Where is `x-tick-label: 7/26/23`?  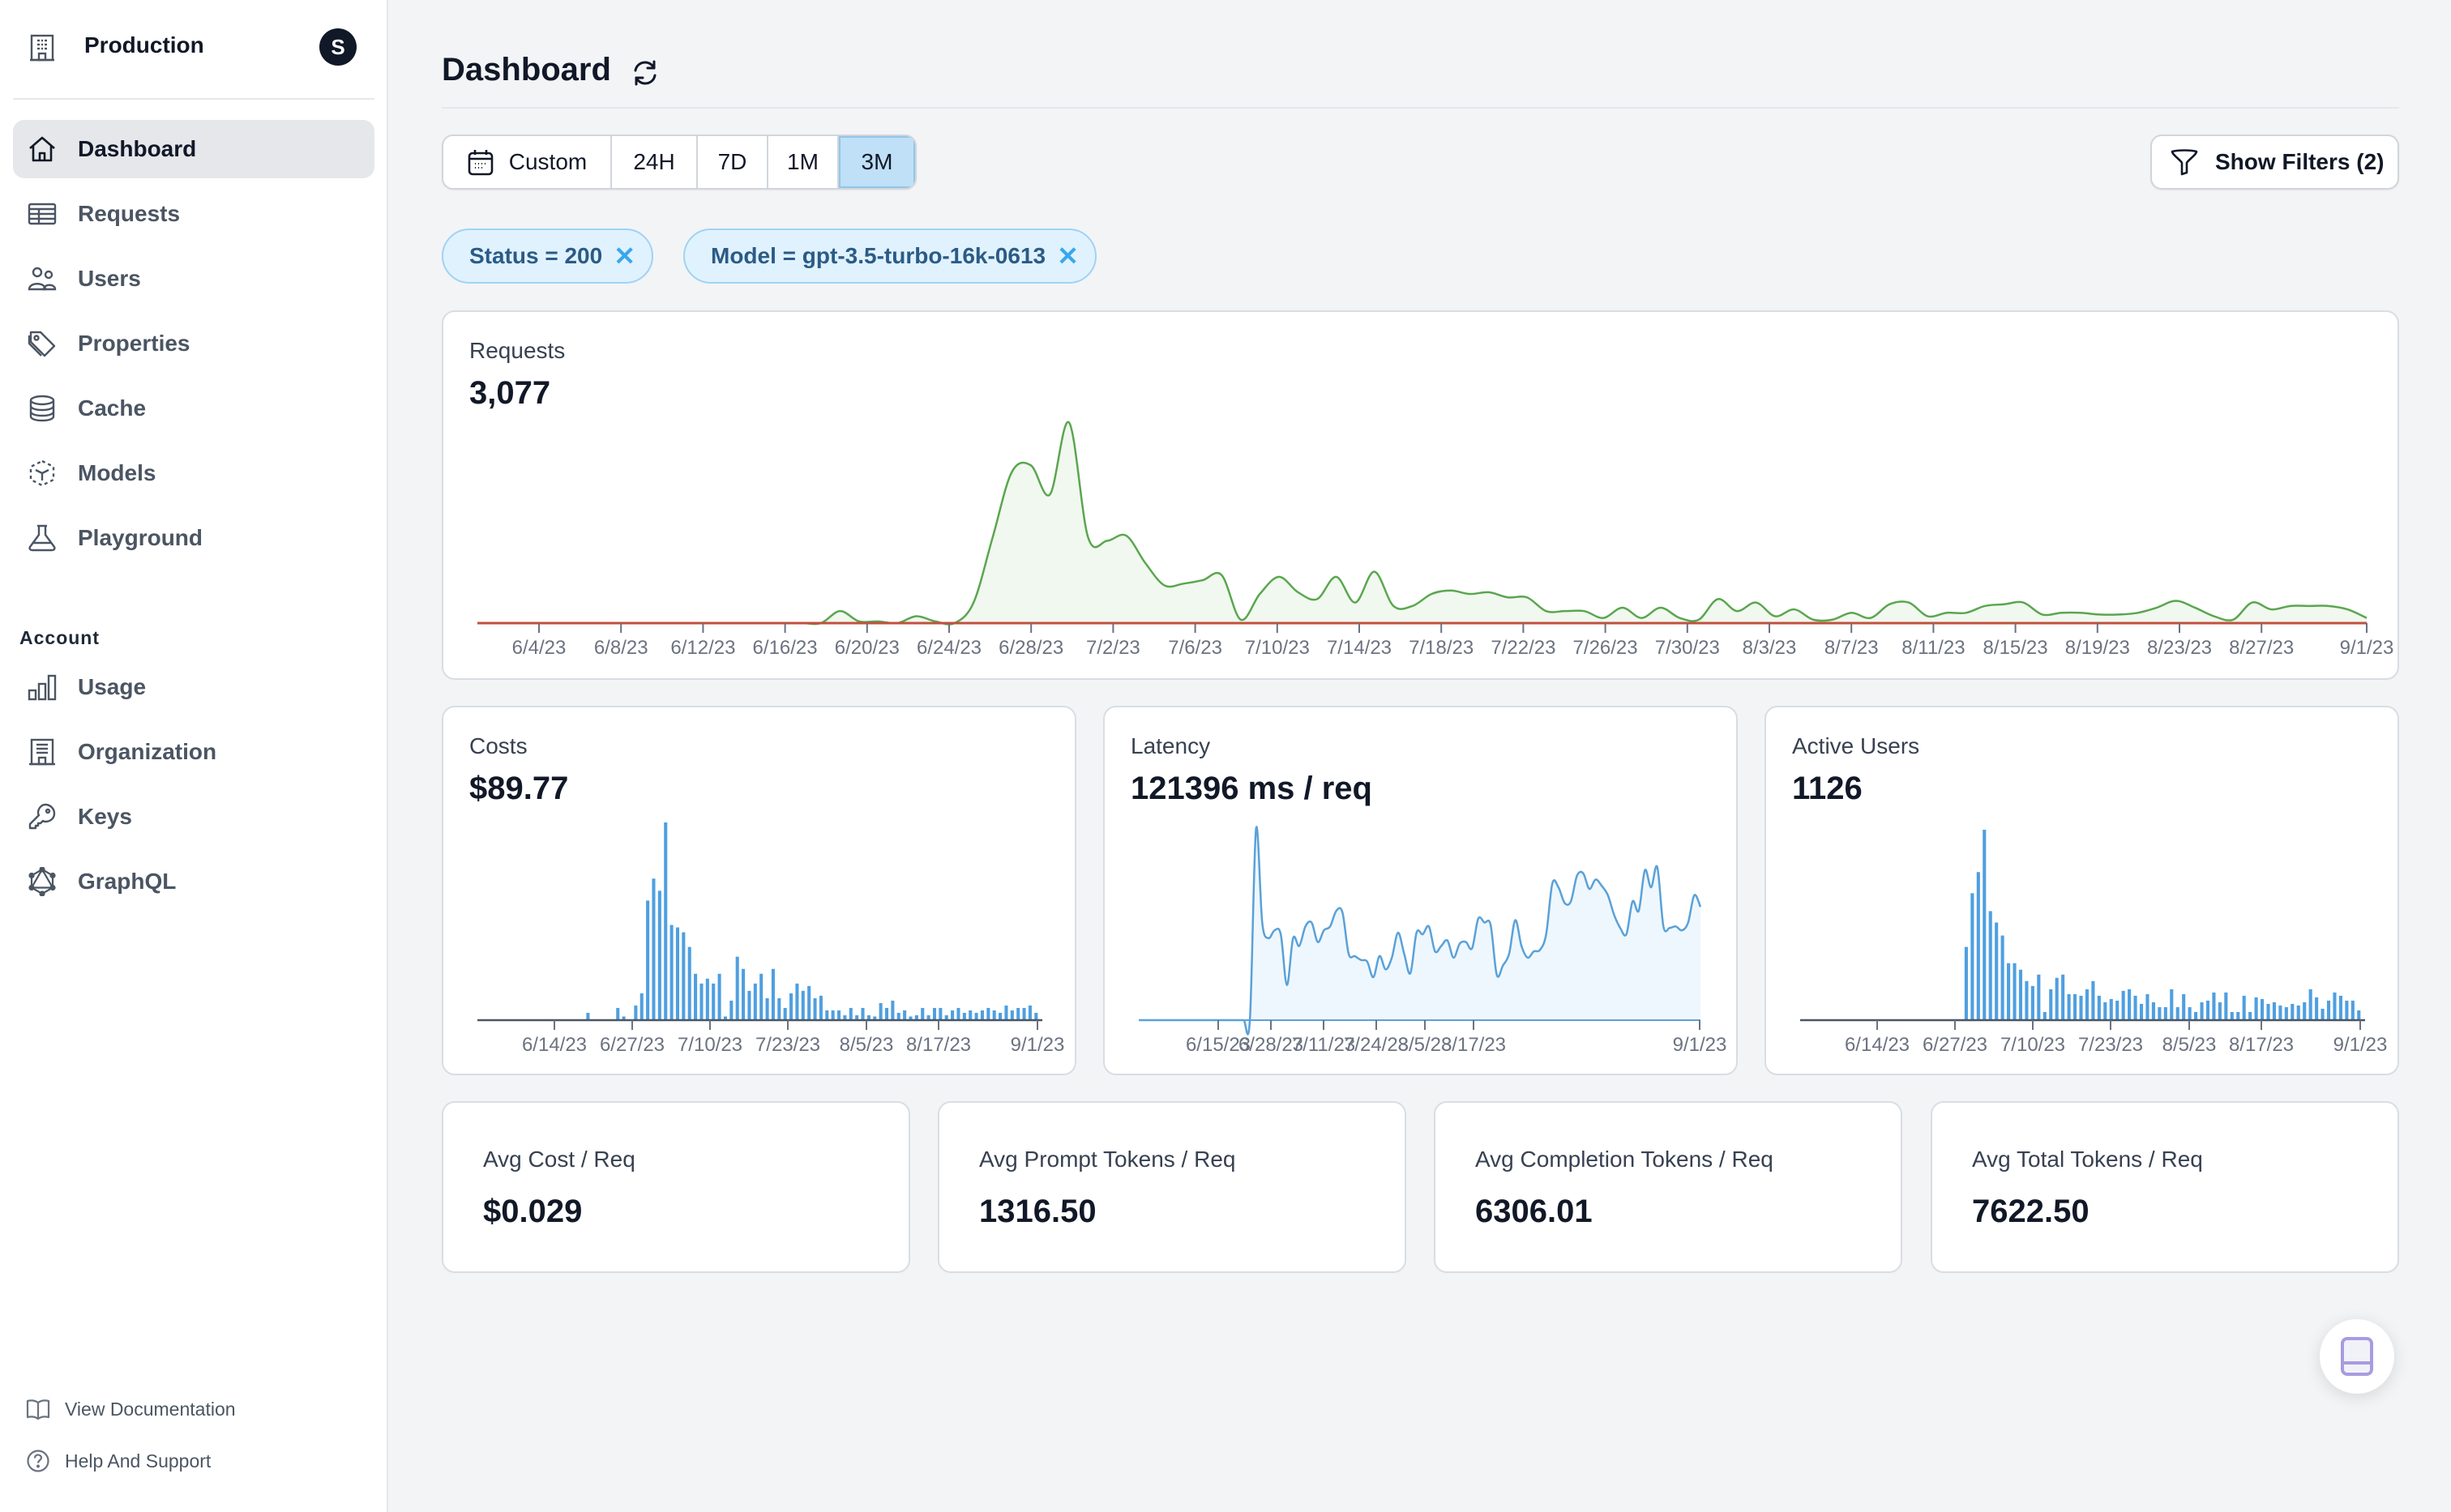 x-tick-label: 7/26/23 is located at coordinates (1605, 648).